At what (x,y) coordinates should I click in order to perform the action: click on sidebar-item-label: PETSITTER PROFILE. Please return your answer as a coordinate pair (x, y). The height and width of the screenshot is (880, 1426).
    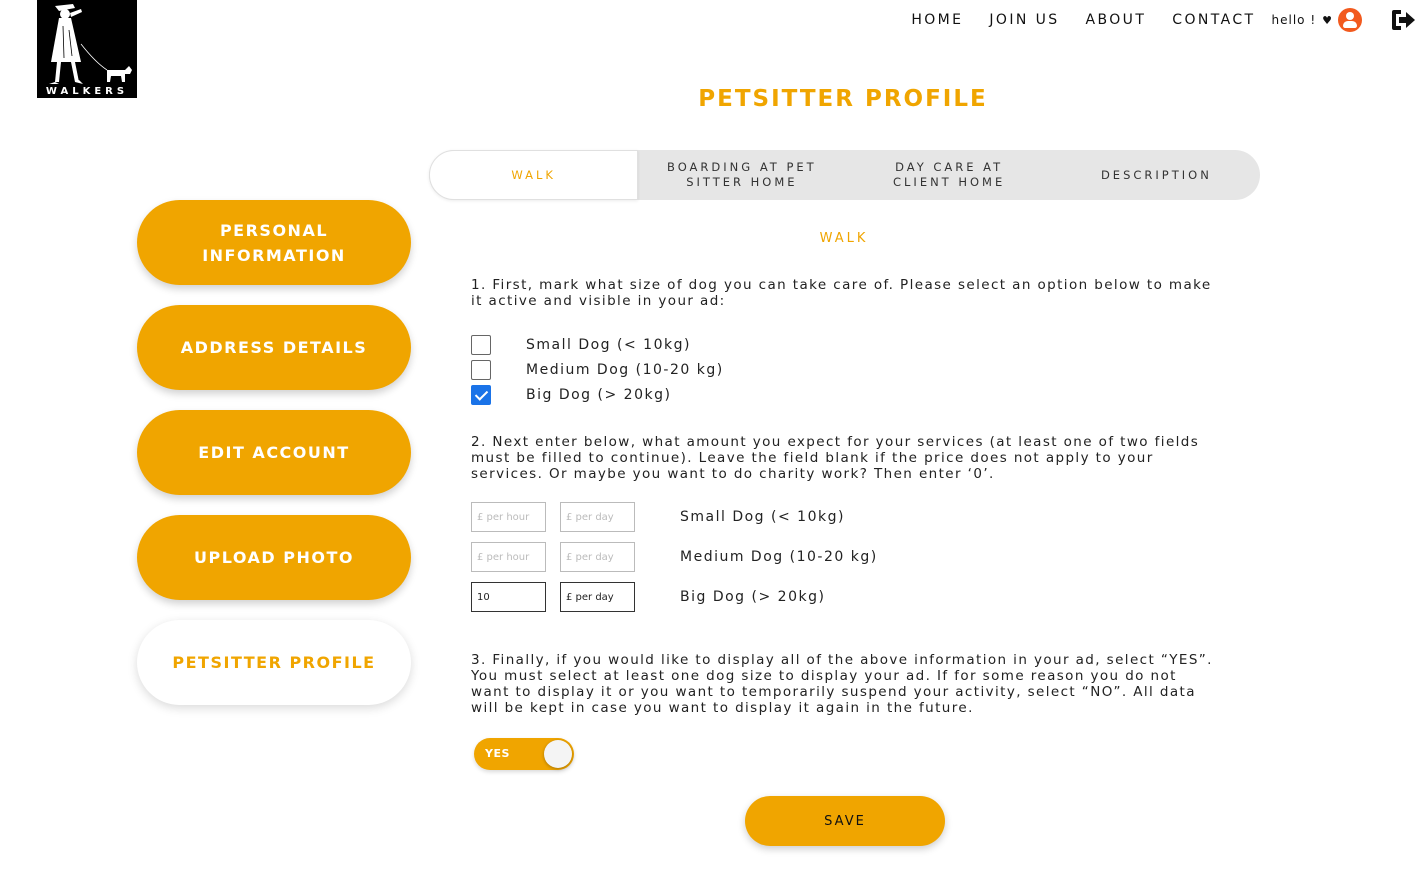
    Looking at the image, I should click on (274, 662).